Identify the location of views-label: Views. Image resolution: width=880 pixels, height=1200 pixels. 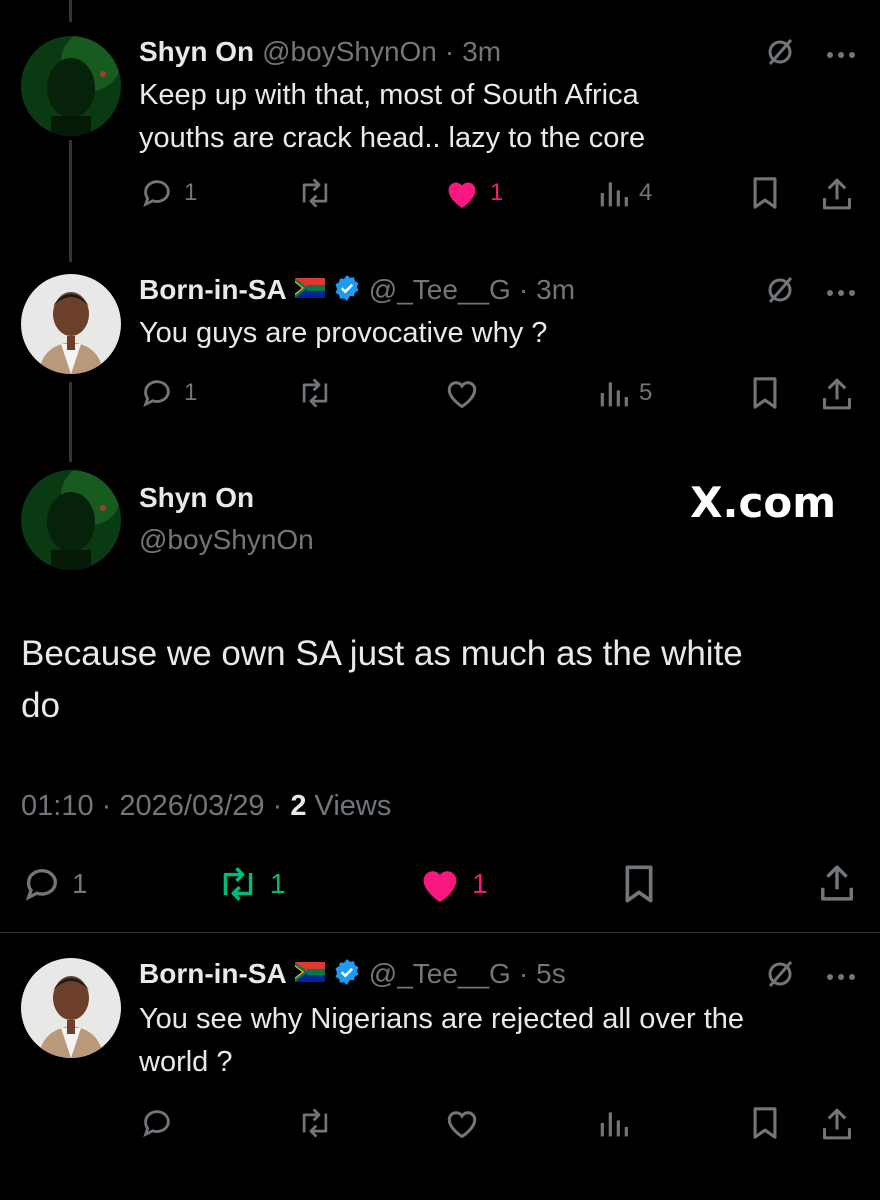
(353, 806).